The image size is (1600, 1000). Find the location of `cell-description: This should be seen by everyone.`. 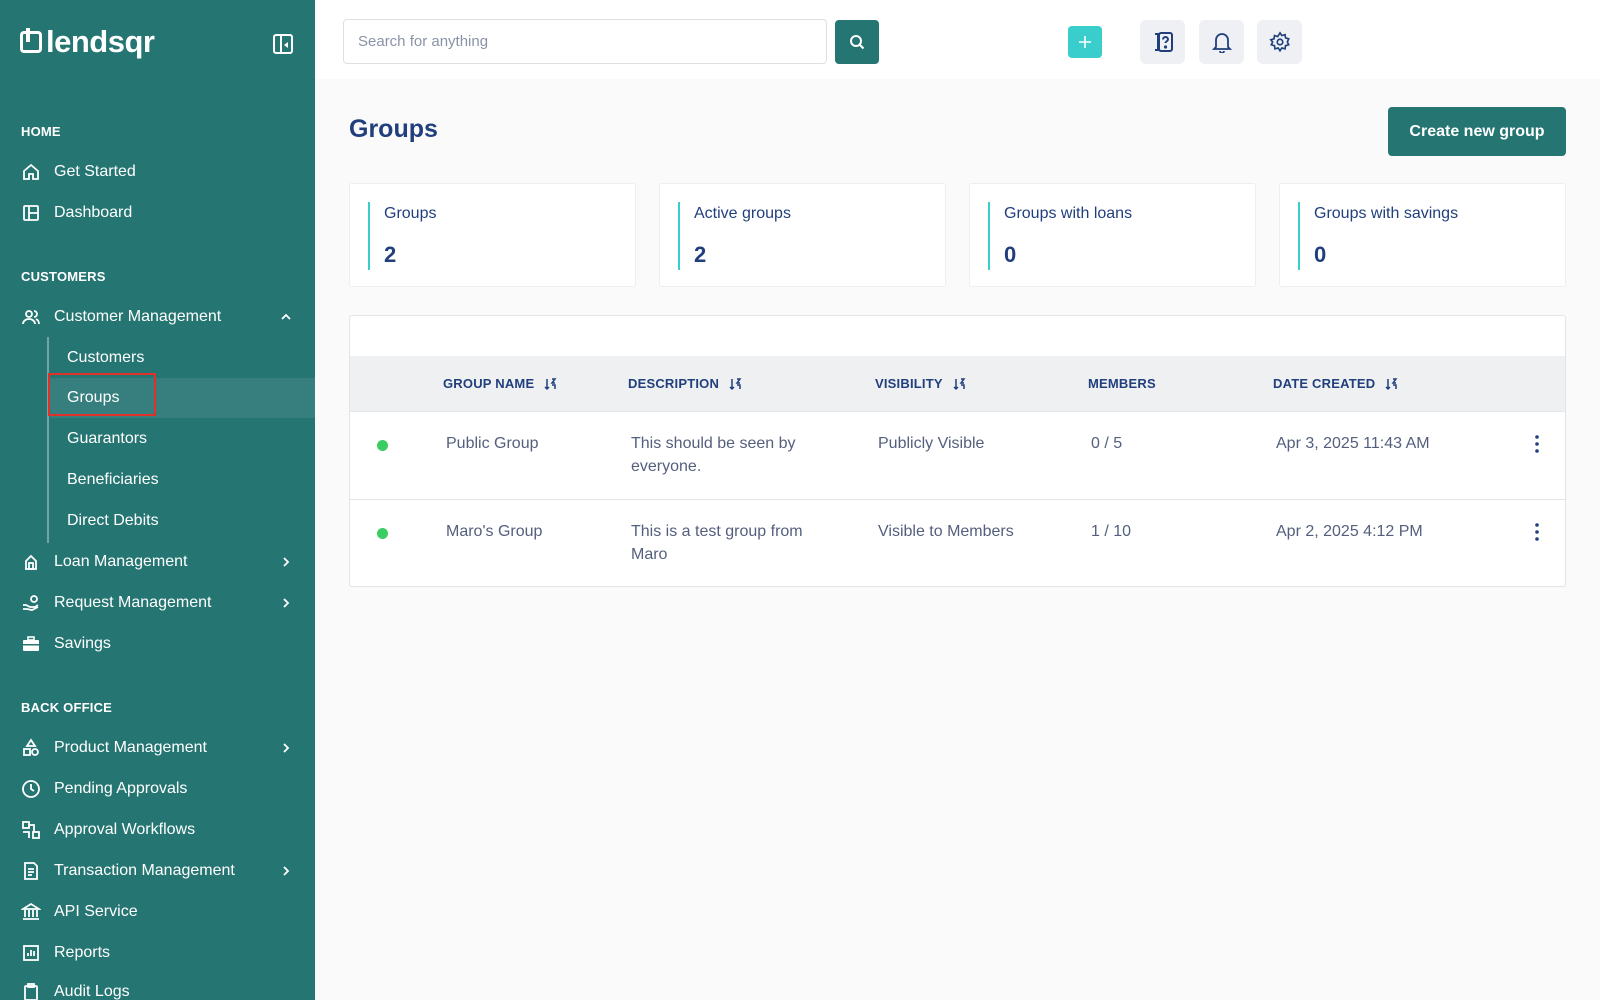

cell-description: This should be seen by everyone. is located at coordinates (713, 455).